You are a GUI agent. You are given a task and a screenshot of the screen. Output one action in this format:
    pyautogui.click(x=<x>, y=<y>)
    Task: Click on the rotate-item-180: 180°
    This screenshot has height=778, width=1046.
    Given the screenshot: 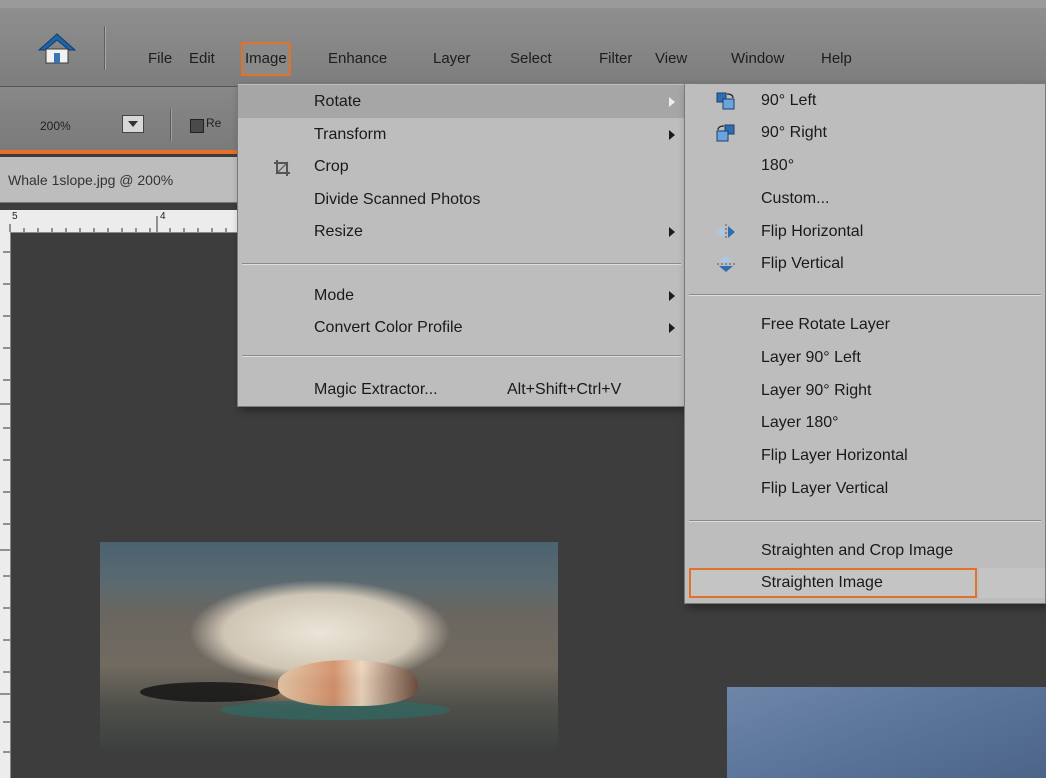 What is the action you would take?
    pyautogui.click(x=865, y=166)
    